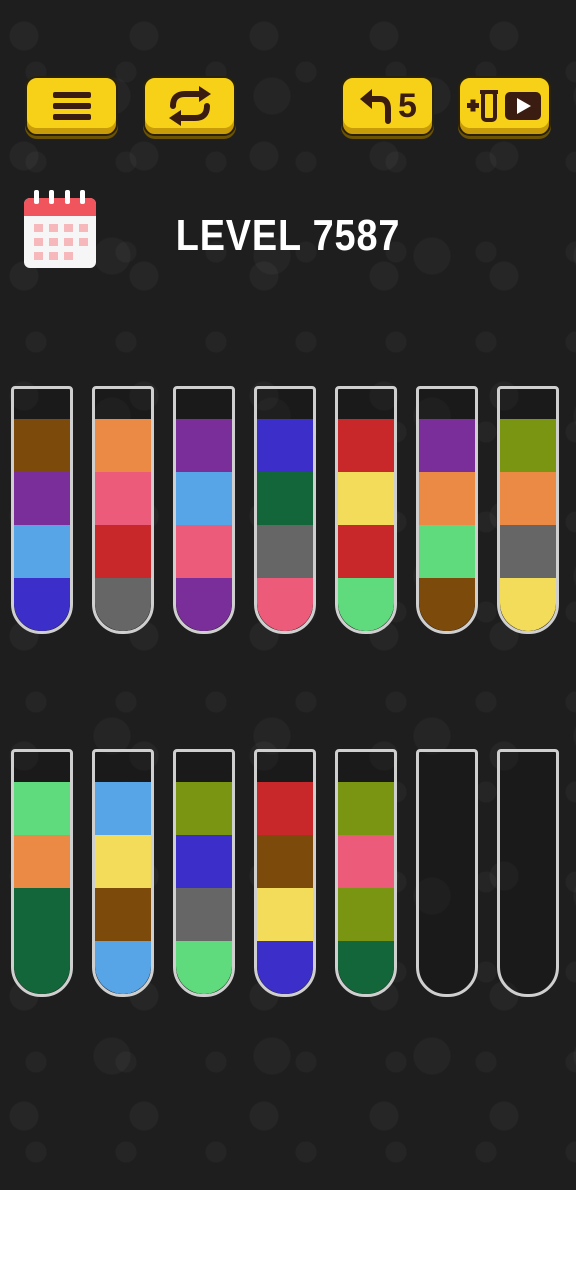 The image size is (576, 1280). Describe the element at coordinates (288, 235) in the screenshot. I see `level-title: LEVEL 7587` at that location.